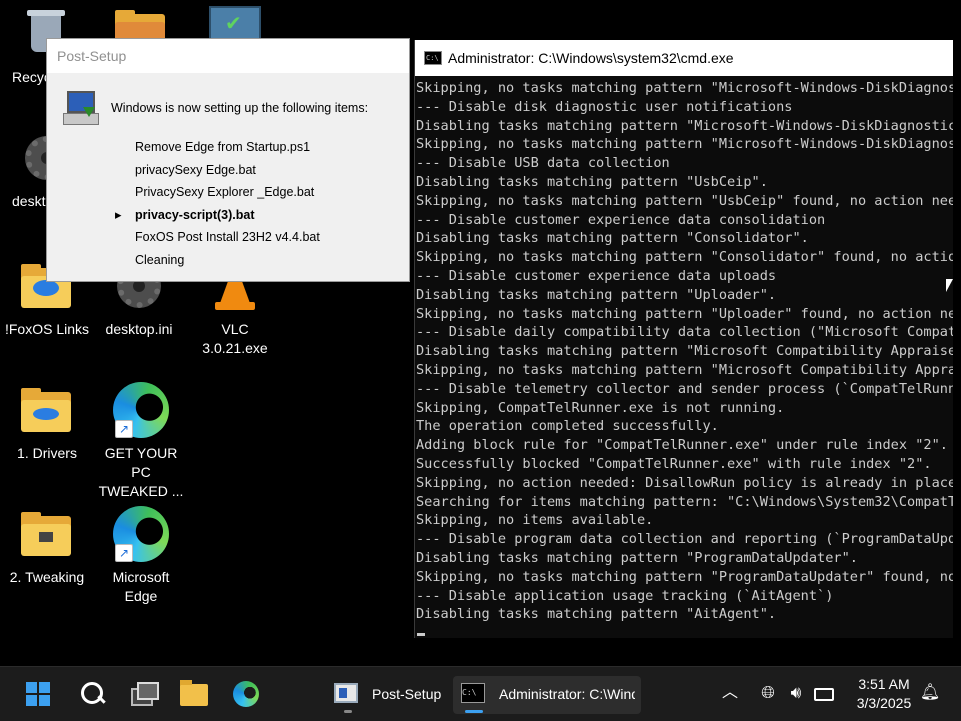 The height and width of the screenshot is (721, 961). What do you see at coordinates (225, 192) in the screenshot?
I see `setup-item: PrivacySexy Explorer _Edge.bat` at bounding box center [225, 192].